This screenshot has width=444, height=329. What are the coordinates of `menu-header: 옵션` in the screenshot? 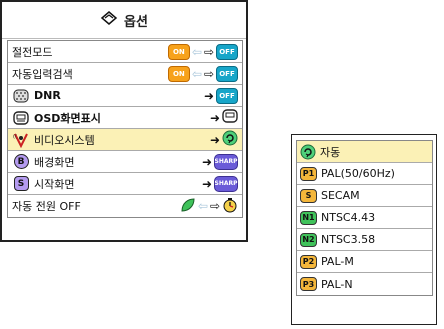 It's located at (124, 20).